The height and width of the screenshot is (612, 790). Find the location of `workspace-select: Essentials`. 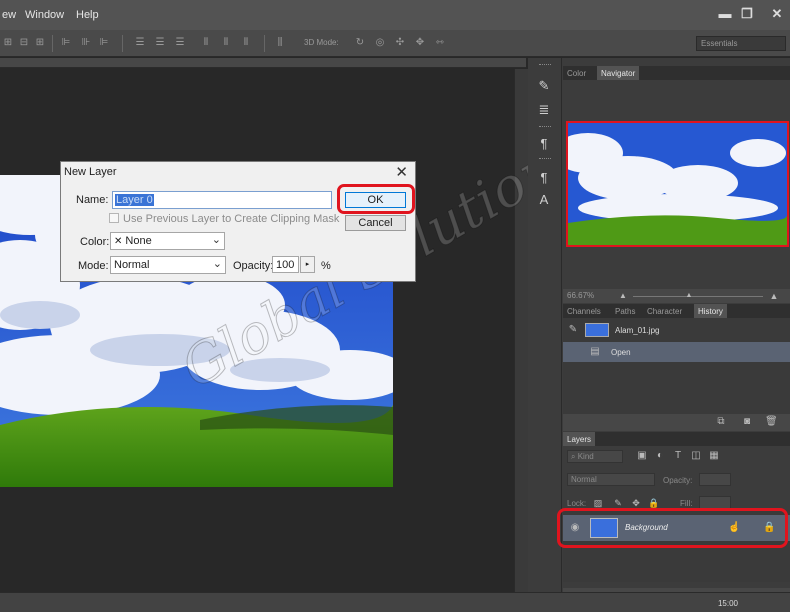

workspace-select: Essentials is located at coordinates (741, 43).